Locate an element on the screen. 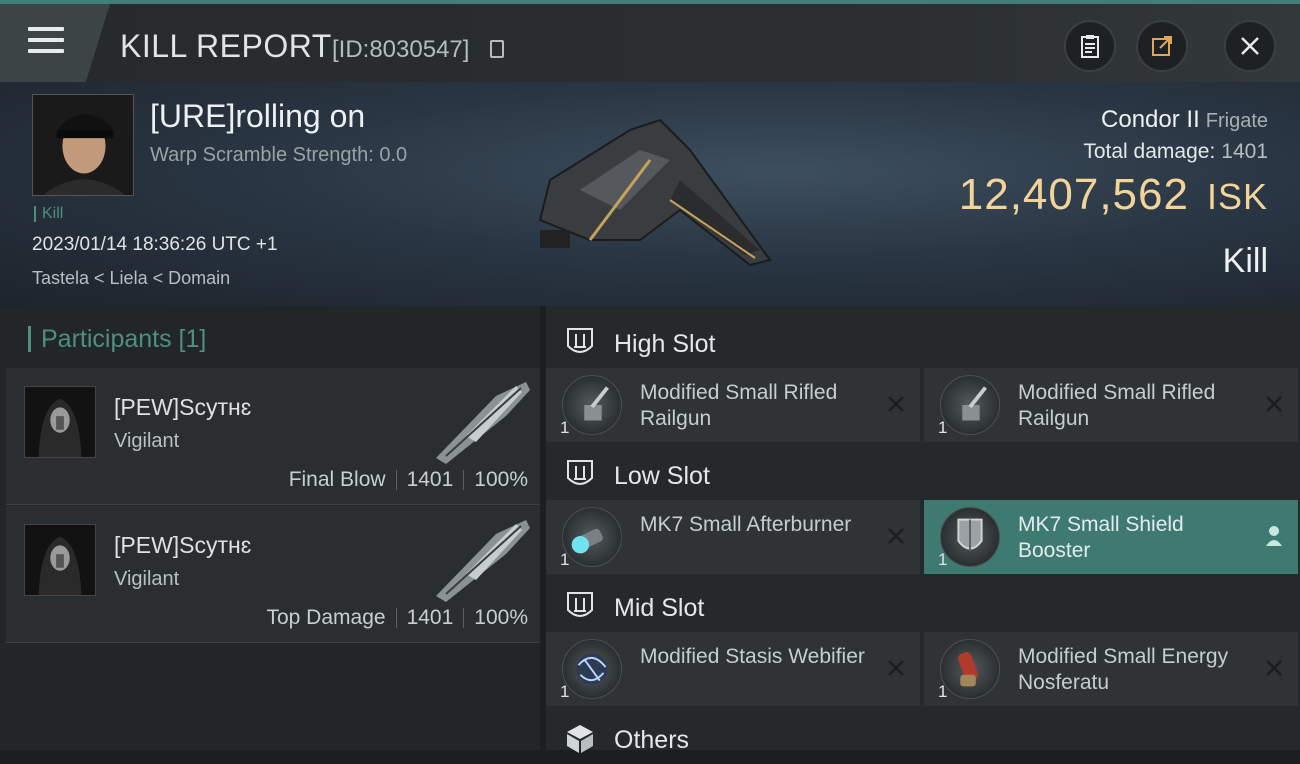 Image resolution: width=1300 pixels, height=764 pixels. stasis-webifier-icon is located at coordinates (592, 669).